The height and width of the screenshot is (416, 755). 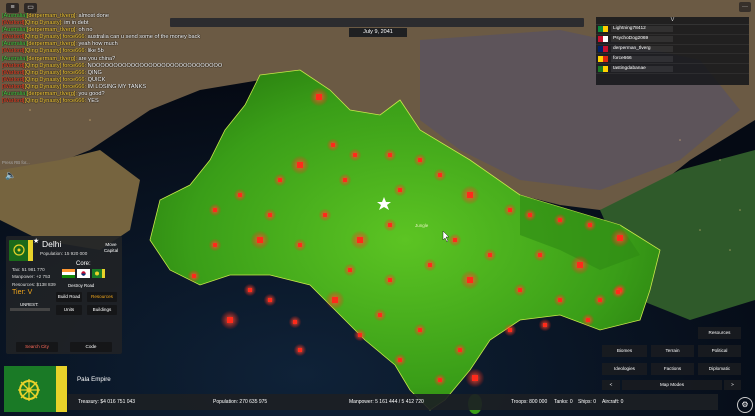 I want to click on mapmode-diplomatic-button: Diplomatic, so click(x=719, y=369).